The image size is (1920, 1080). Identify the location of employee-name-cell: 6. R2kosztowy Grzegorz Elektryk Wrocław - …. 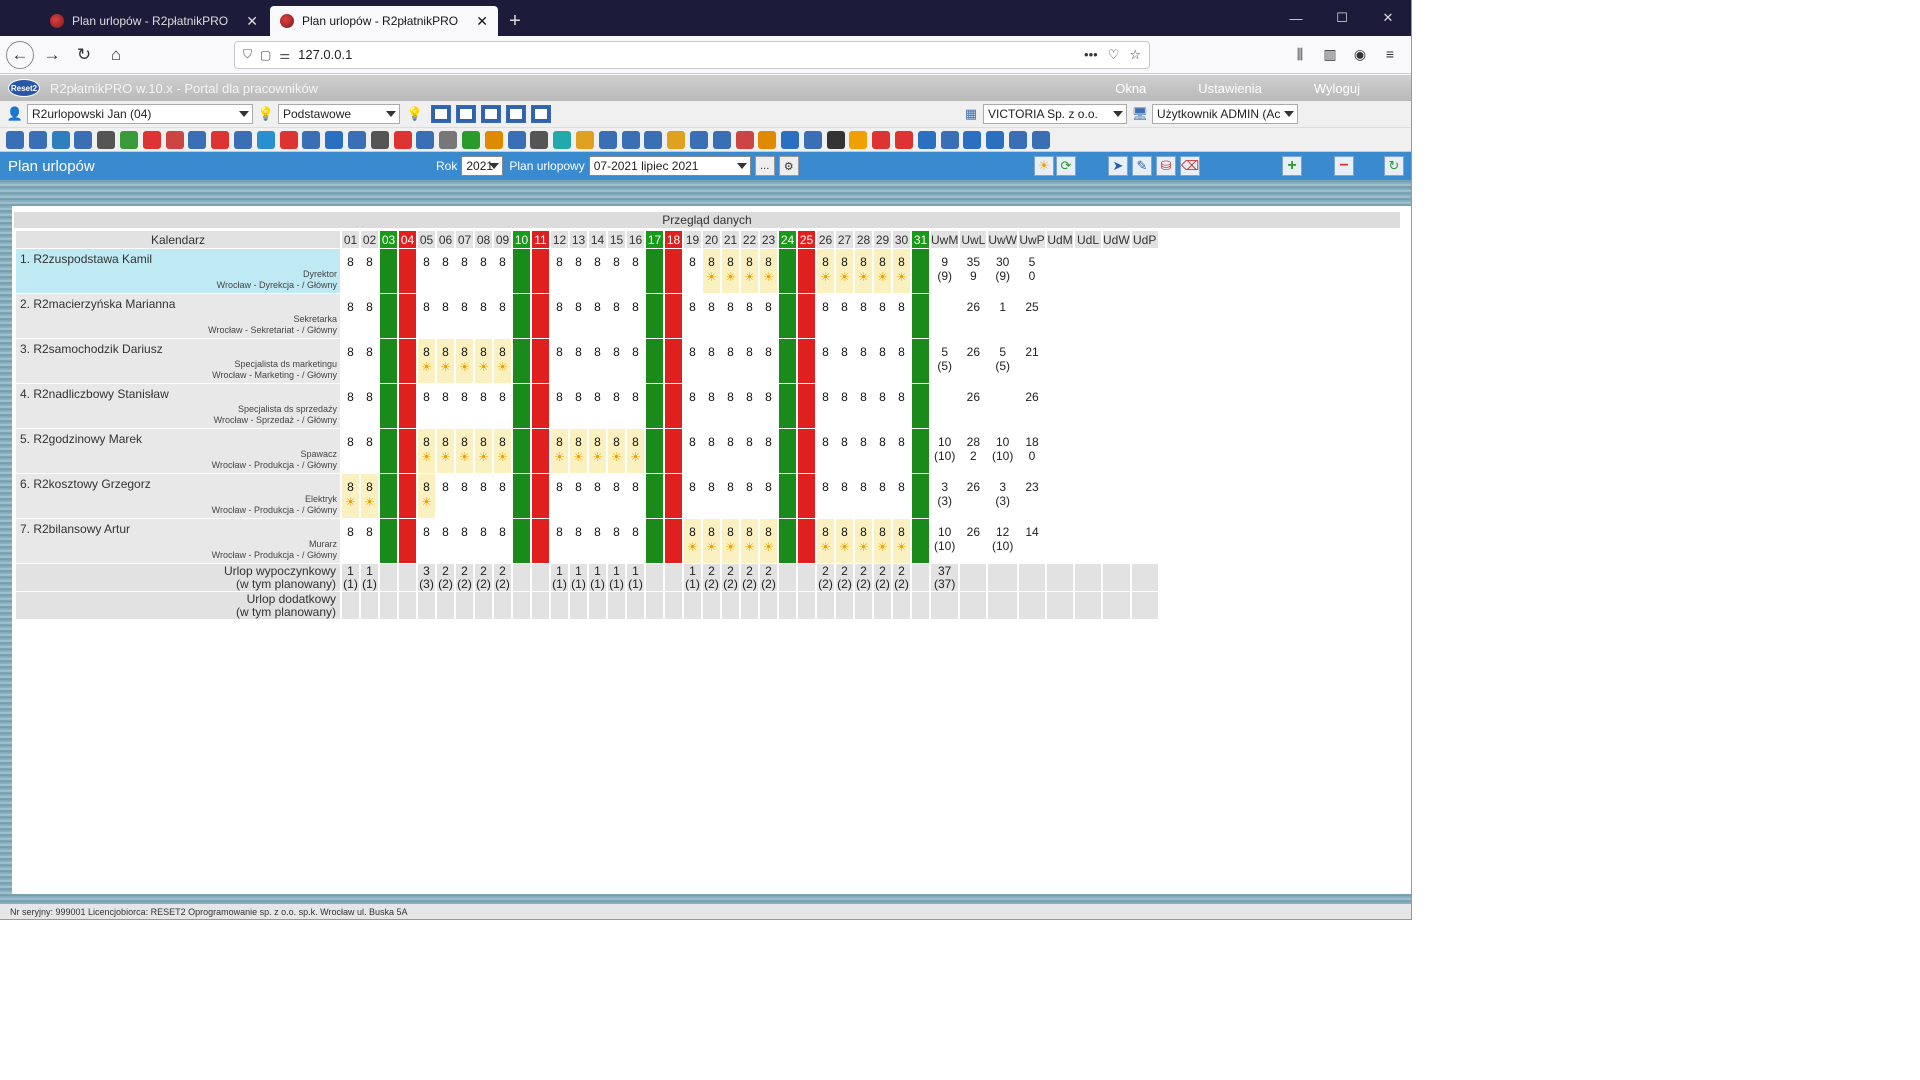
(178, 496).